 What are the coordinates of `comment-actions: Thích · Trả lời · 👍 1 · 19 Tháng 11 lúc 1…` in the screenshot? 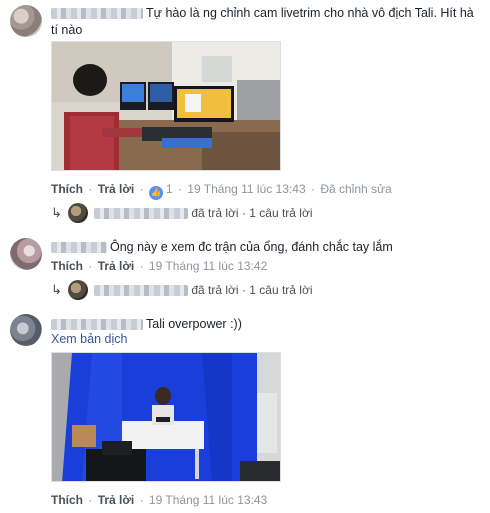 It's located at (221, 191).